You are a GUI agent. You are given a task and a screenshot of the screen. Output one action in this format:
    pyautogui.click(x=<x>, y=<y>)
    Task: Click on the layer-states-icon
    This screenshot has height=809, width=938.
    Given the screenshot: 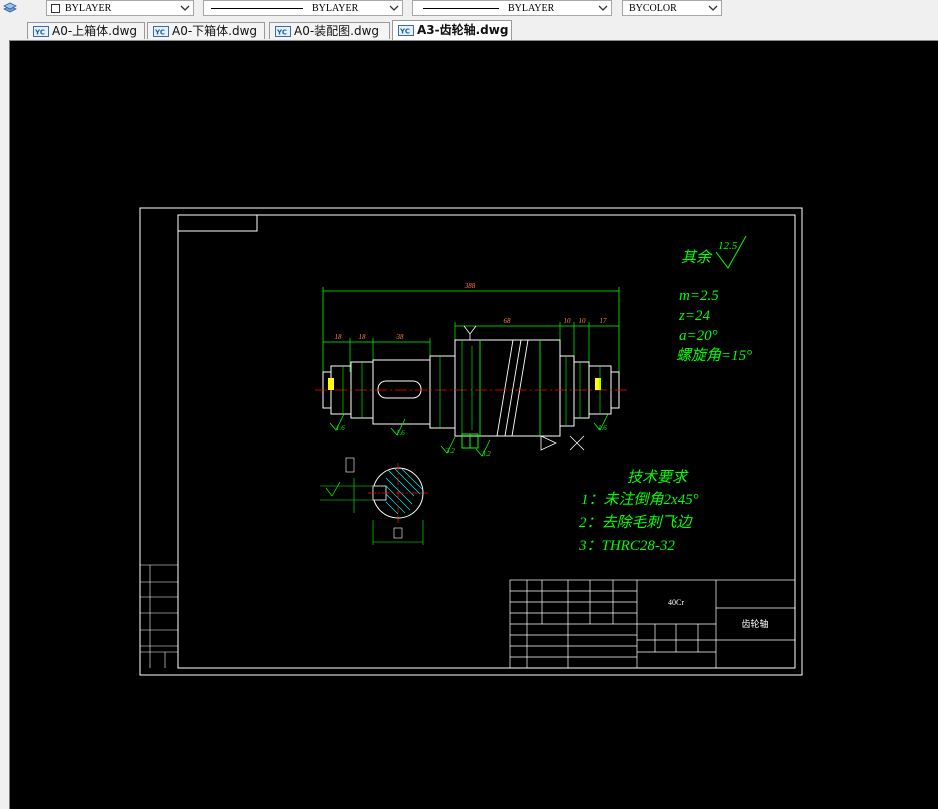 What is the action you would take?
    pyautogui.click(x=10, y=8)
    